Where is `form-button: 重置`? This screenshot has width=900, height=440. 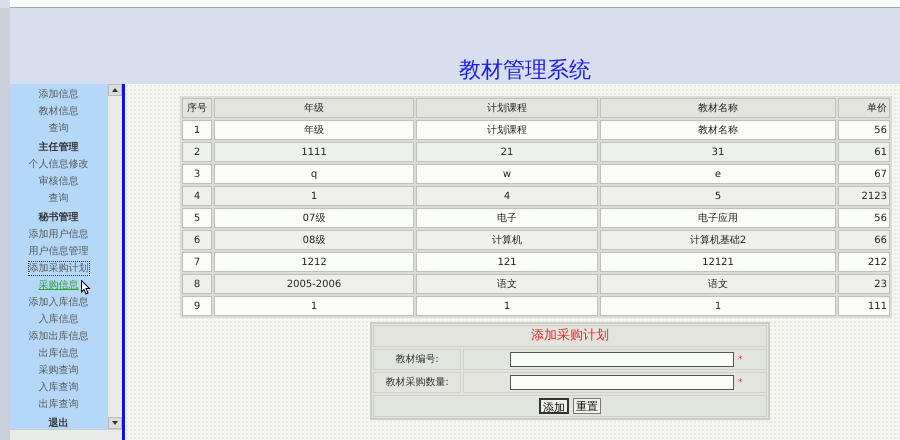 form-button: 重置 is located at coordinates (587, 406).